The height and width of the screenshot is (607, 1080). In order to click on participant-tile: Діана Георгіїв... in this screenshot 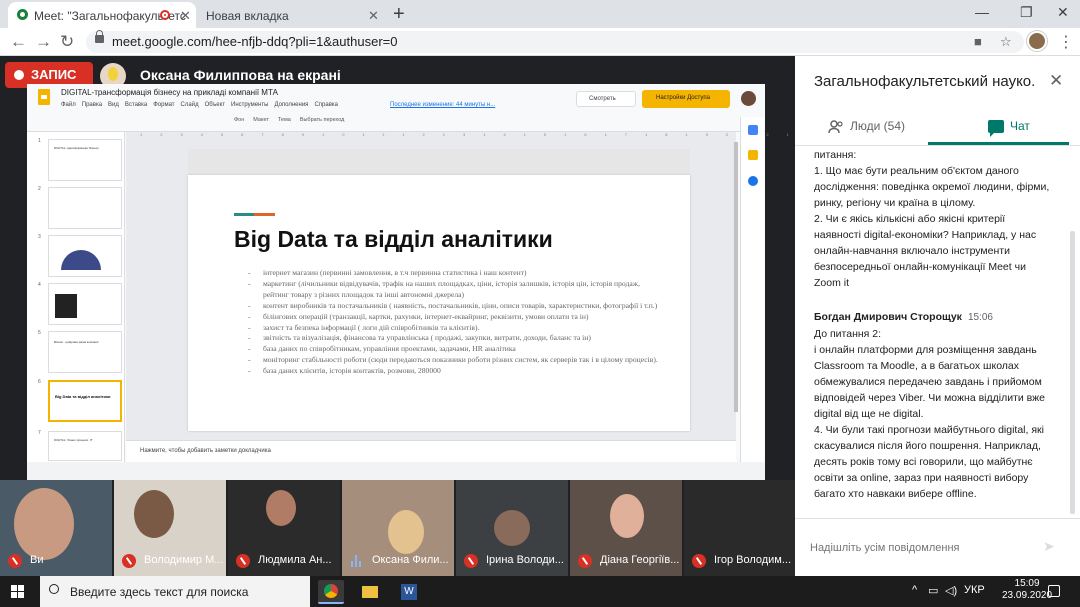, I will do `click(626, 528)`.